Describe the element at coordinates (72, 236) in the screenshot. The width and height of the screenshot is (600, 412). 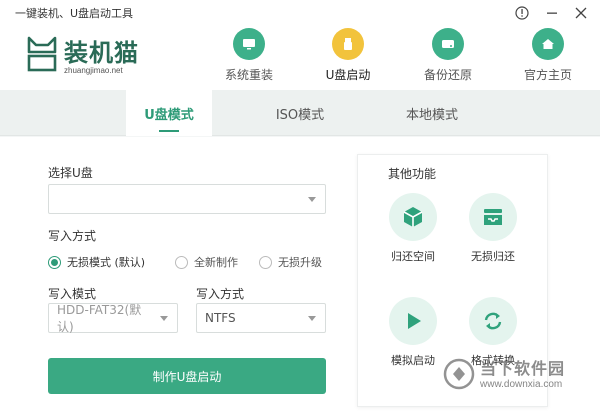
I see `write-method-label: 写入方式` at that location.